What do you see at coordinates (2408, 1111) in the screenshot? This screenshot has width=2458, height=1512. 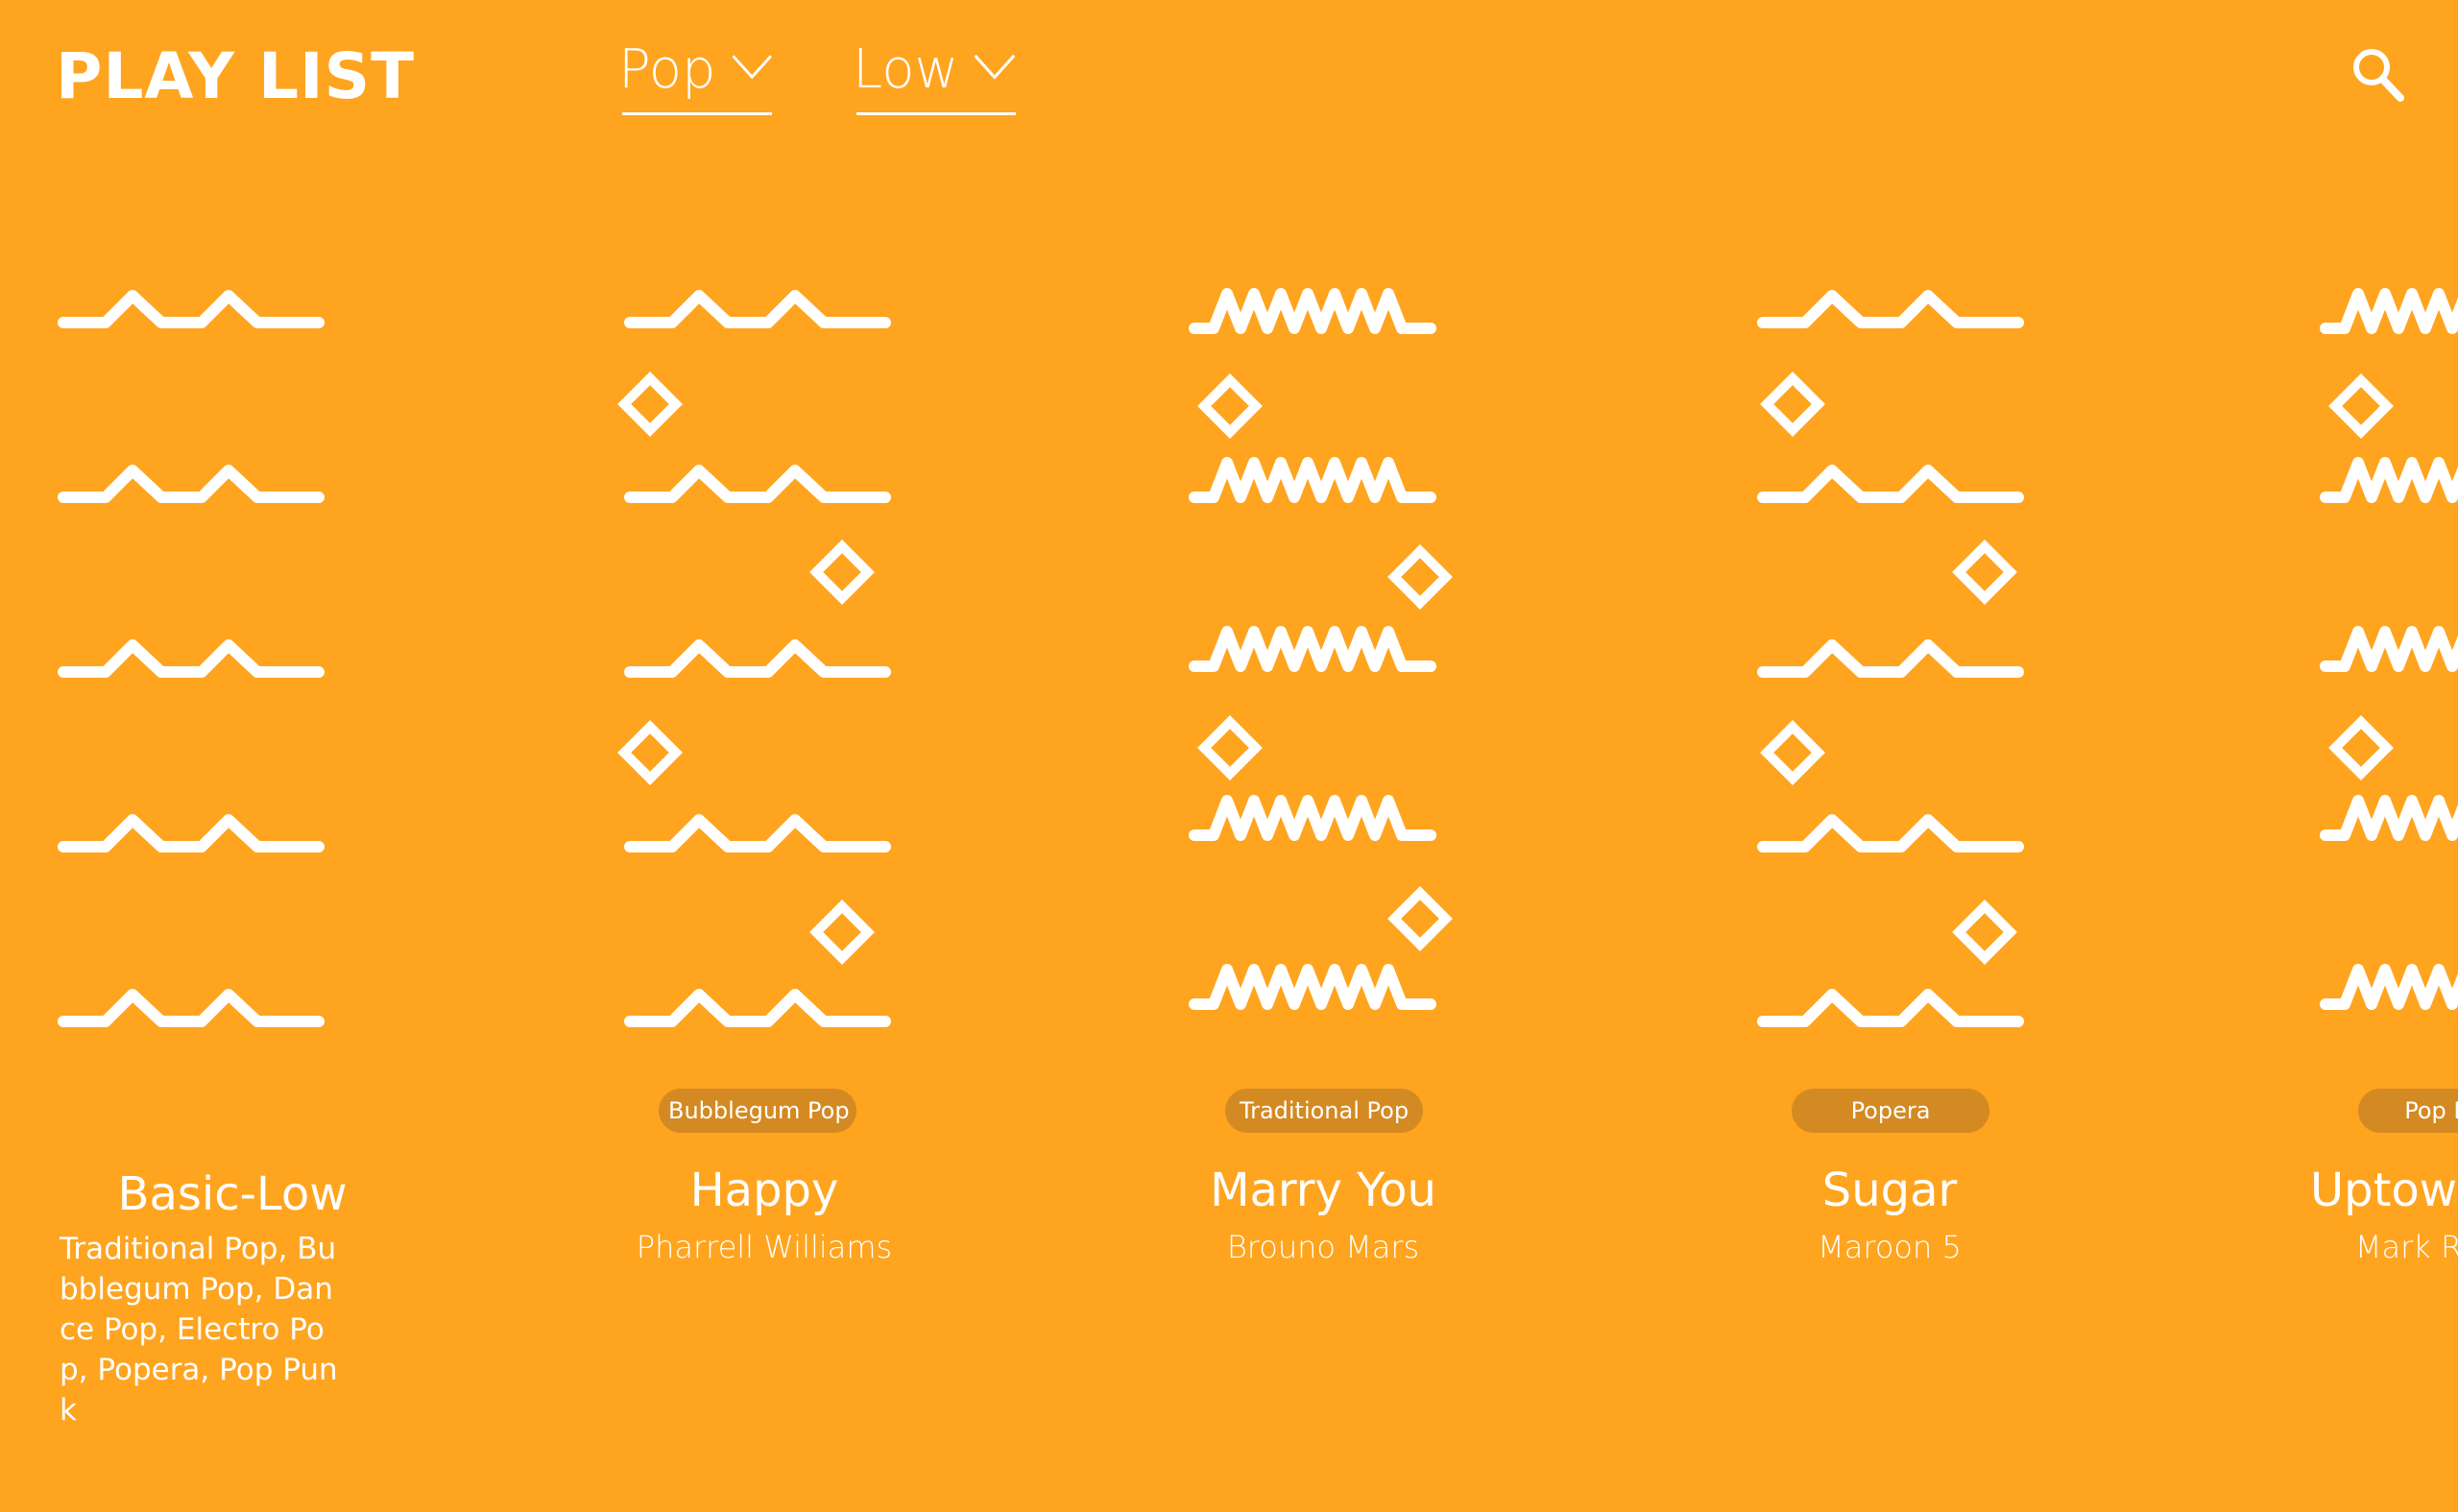 I see `genre-badge: Pop Punk` at bounding box center [2408, 1111].